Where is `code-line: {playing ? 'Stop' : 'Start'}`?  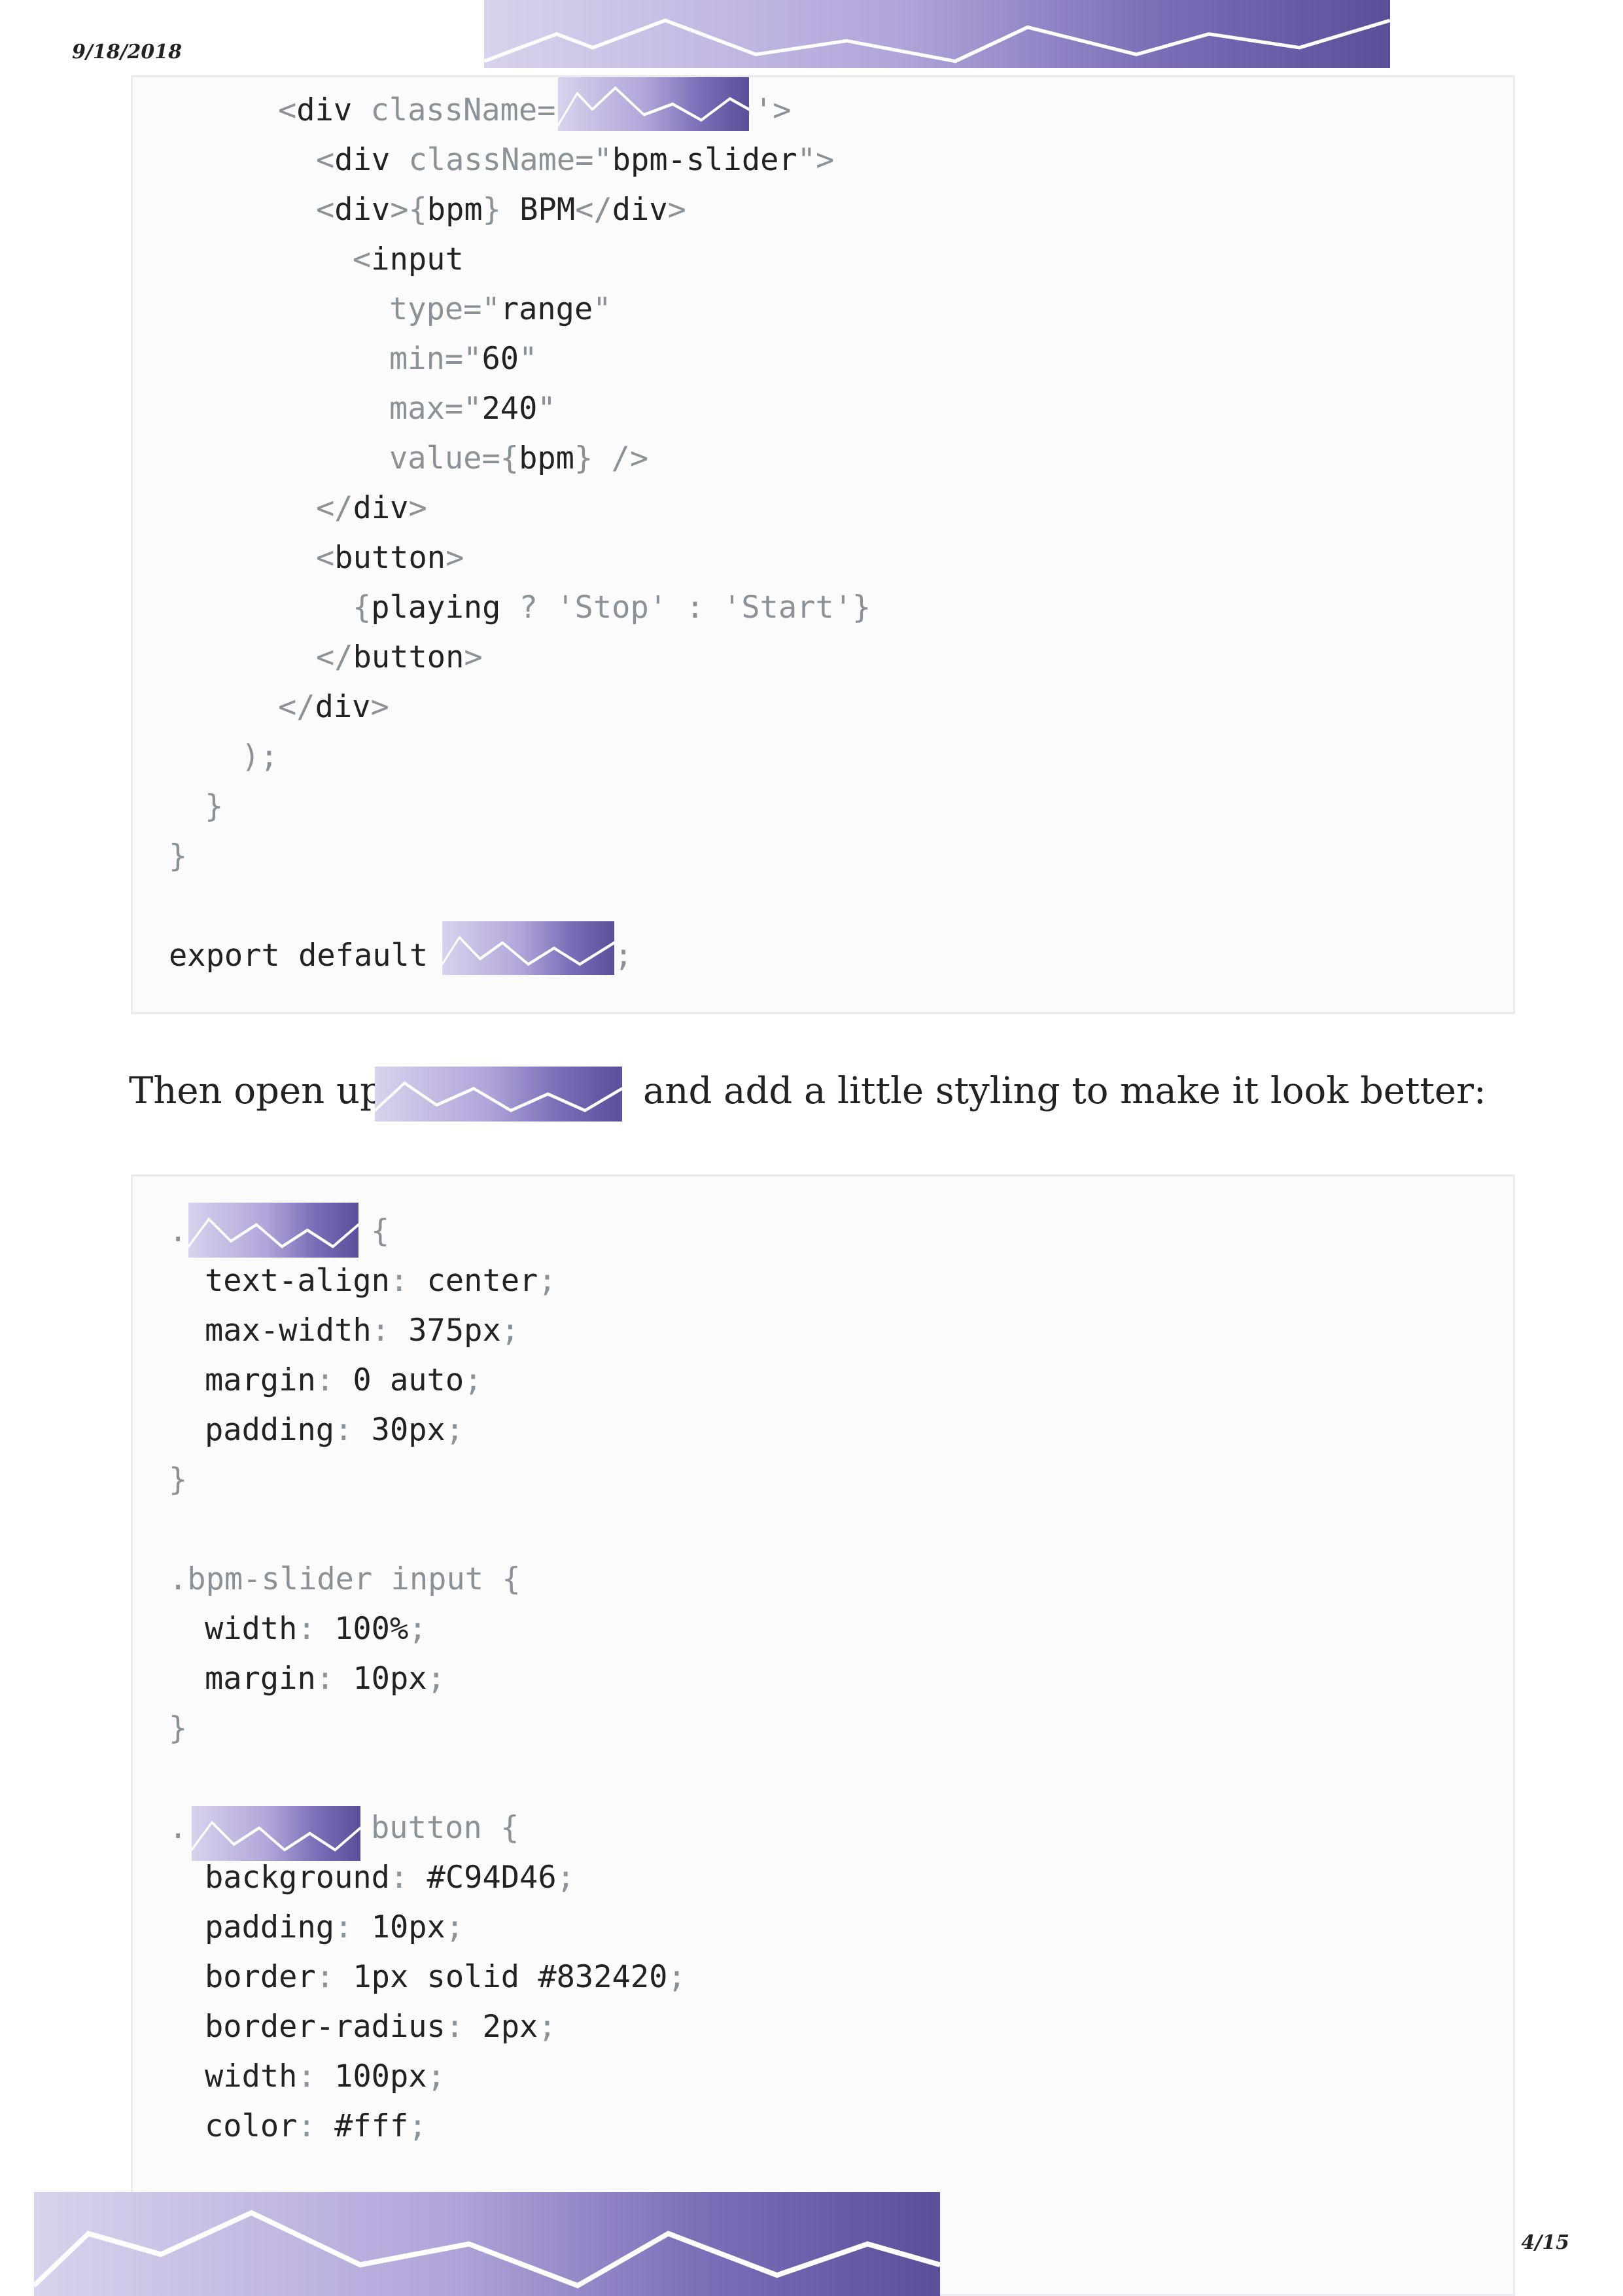
code-line: {playing ? 'Stop' : 'Start'} is located at coordinates (612, 608).